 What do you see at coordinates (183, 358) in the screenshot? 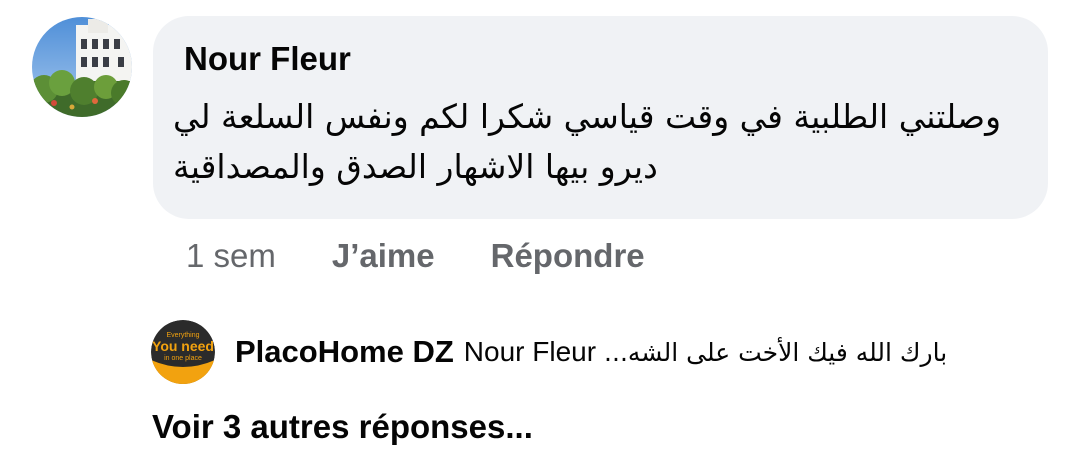
I see `logo-text-bottom: in one place` at bounding box center [183, 358].